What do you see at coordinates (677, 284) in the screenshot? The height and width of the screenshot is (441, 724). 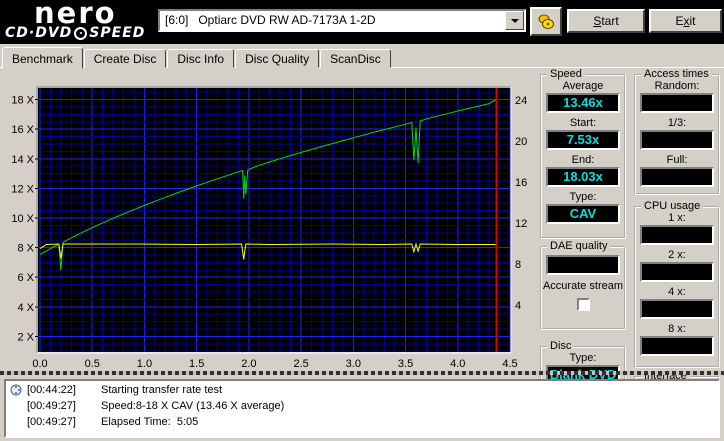 I see `cpu-usage-group: CPU usage 1 x: 2 x: 4 x: 8 x:` at bounding box center [677, 284].